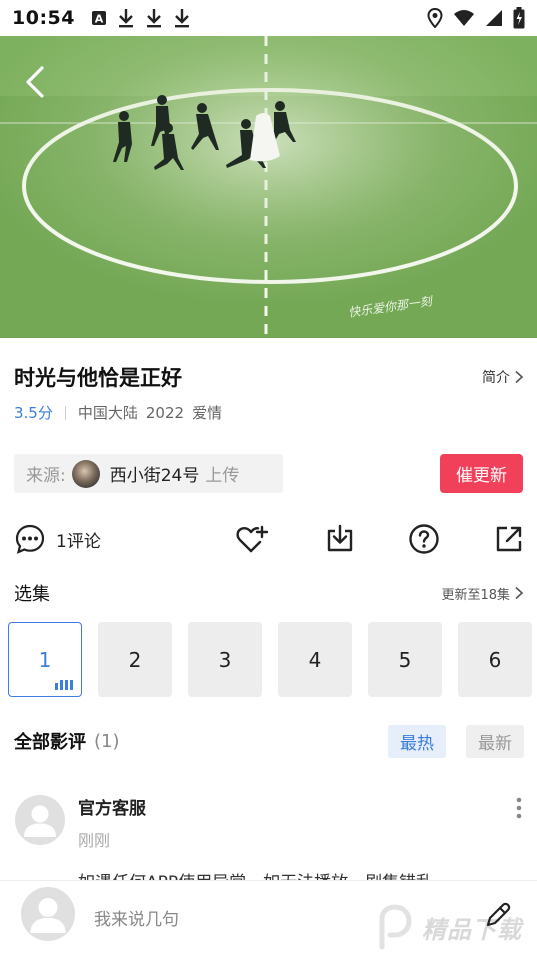 Image resolution: width=537 pixels, height=956 pixels. I want to click on favorite-button, so click(252, 539).